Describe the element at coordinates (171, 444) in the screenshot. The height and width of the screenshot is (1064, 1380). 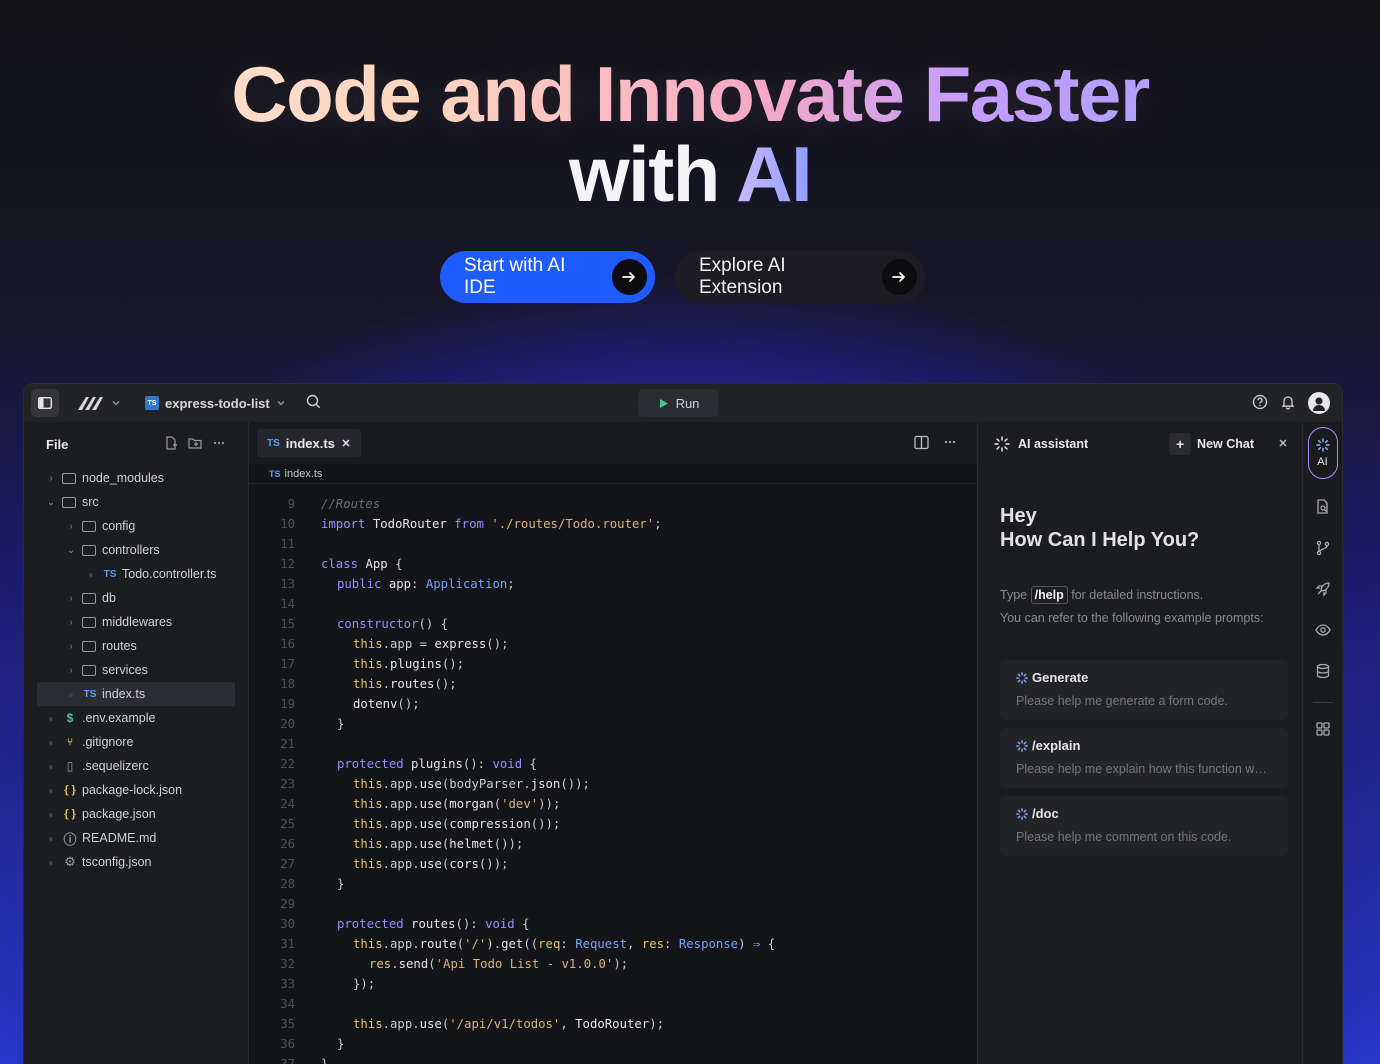
I see `new-file-icon` at that location.